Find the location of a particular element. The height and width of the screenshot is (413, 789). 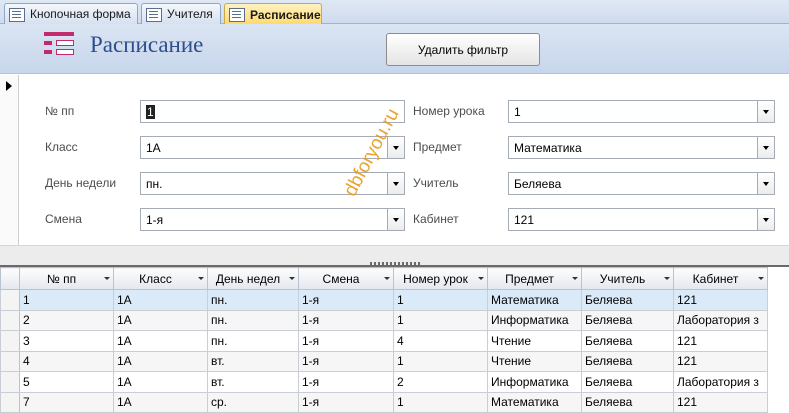

table-cell: 5 is located at coordinates (66, 382).